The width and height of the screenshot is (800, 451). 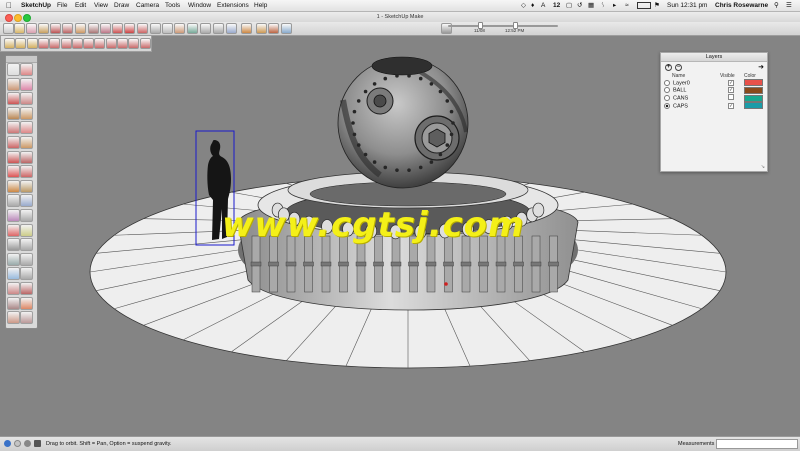 What do you see at coordinates (26, 172) in the screenshot?
I see `follow-me-icon` at bounding box center [26, 172].